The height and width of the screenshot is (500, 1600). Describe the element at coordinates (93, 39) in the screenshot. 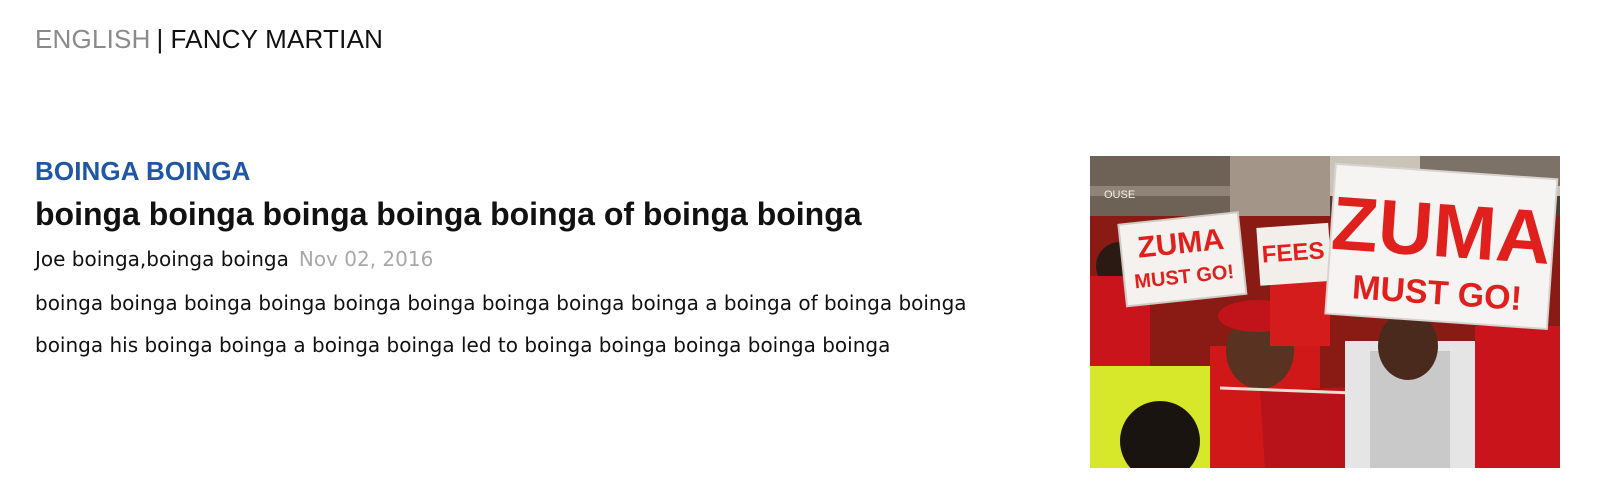

I see `nav-english-link: ENGLISH` at that location.